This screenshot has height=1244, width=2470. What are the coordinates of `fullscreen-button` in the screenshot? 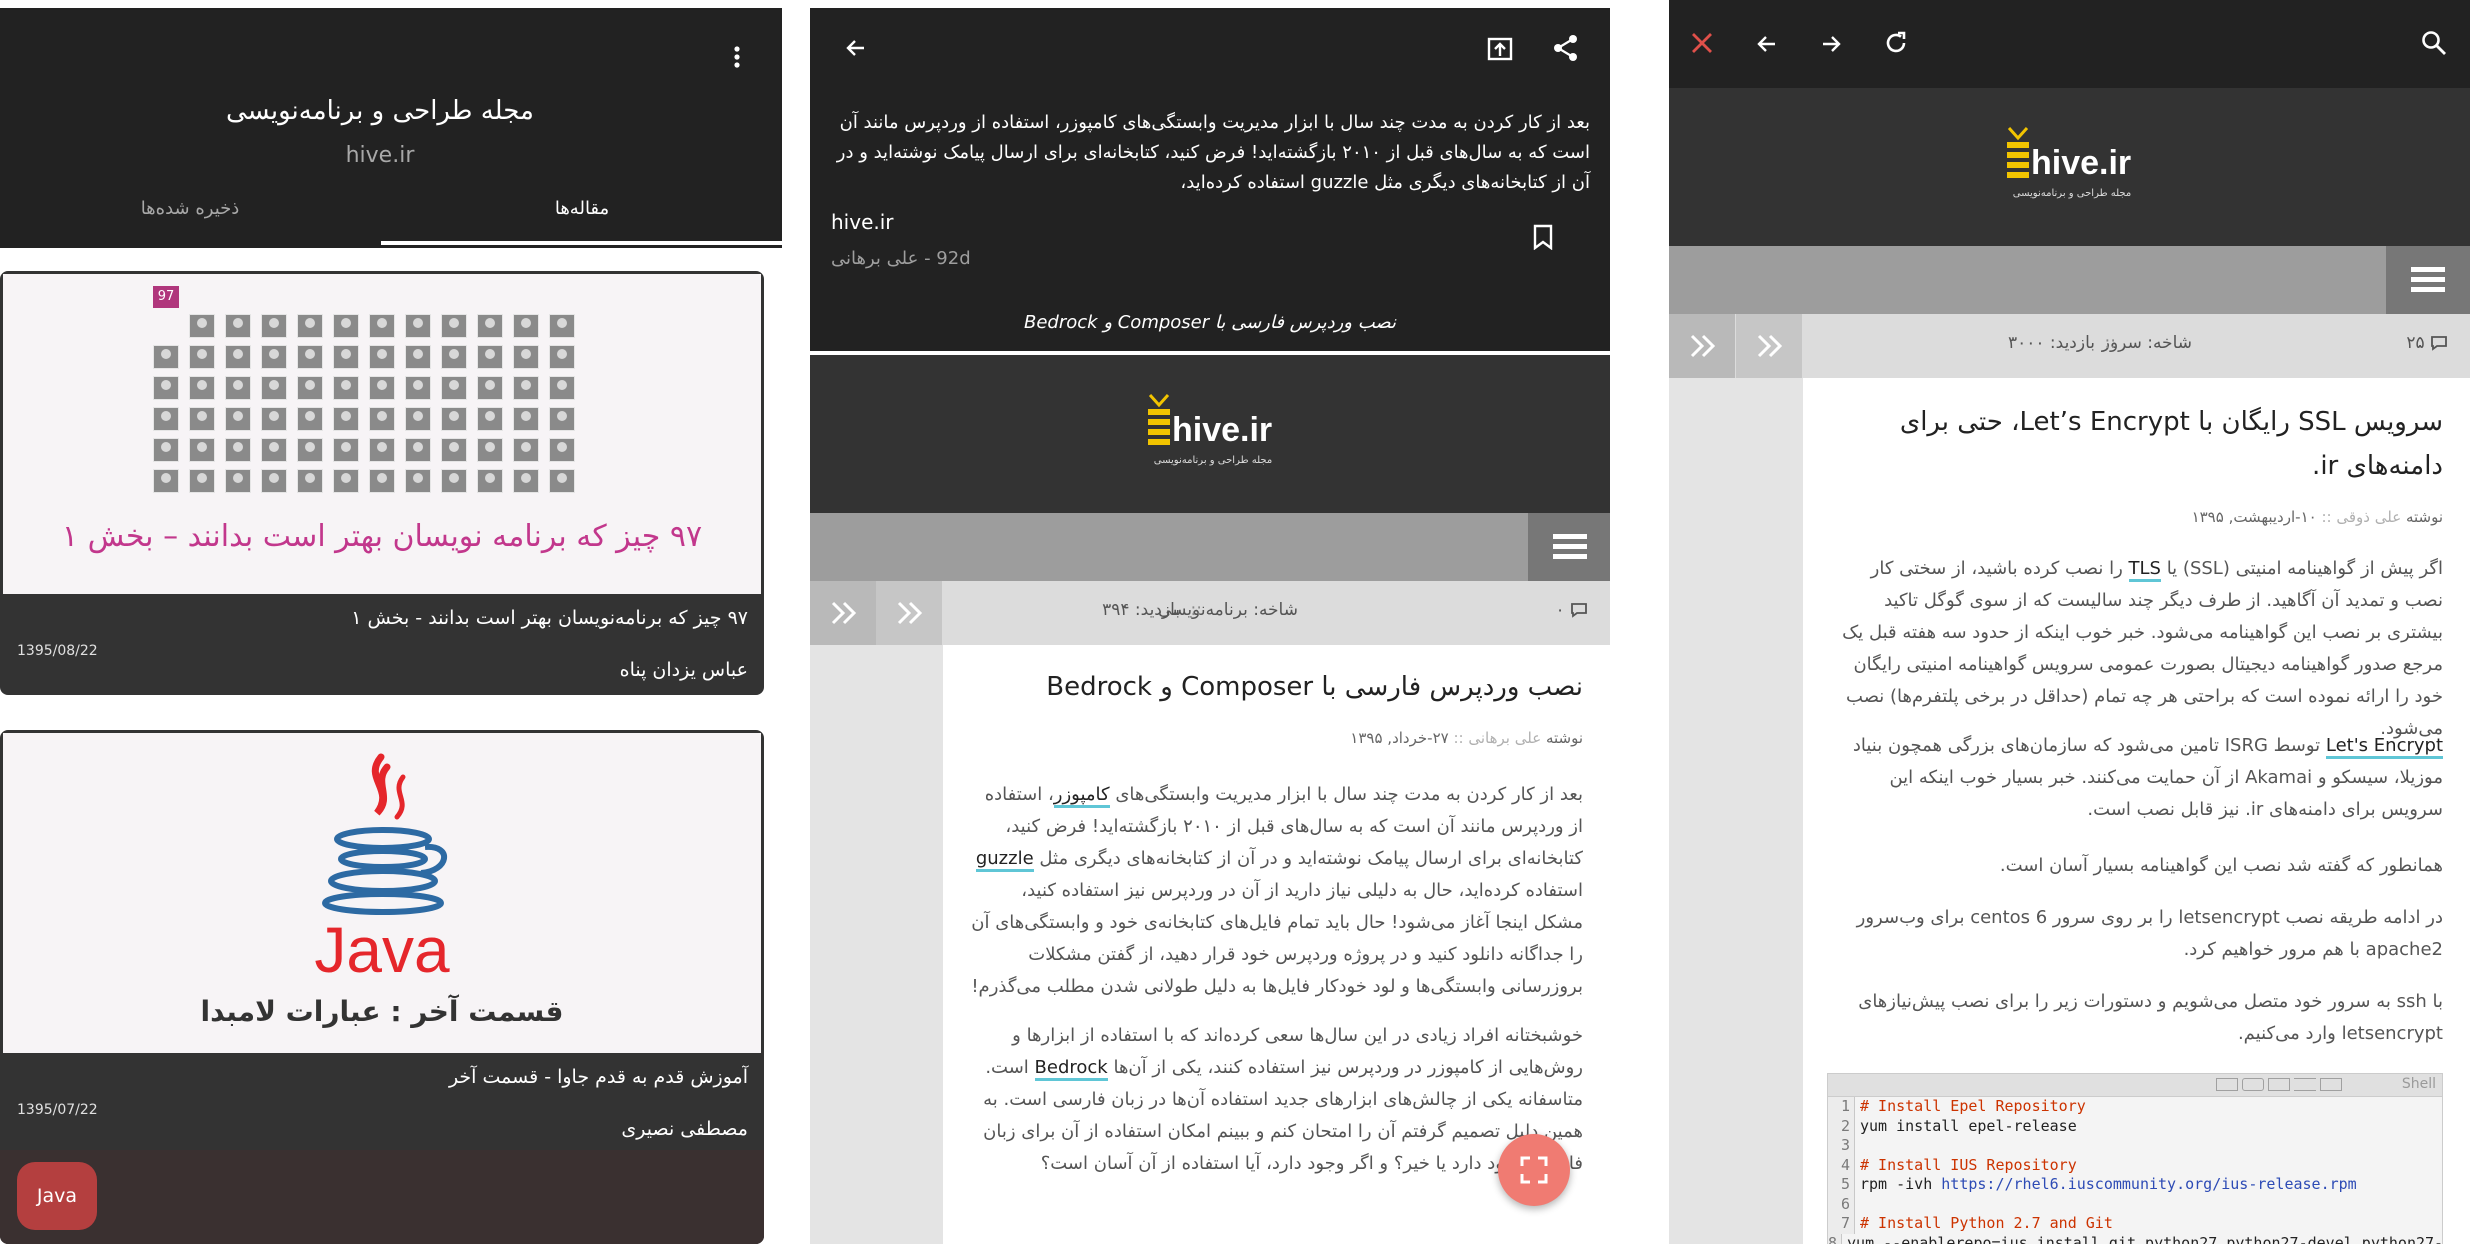 It's located at (1534, 1170).